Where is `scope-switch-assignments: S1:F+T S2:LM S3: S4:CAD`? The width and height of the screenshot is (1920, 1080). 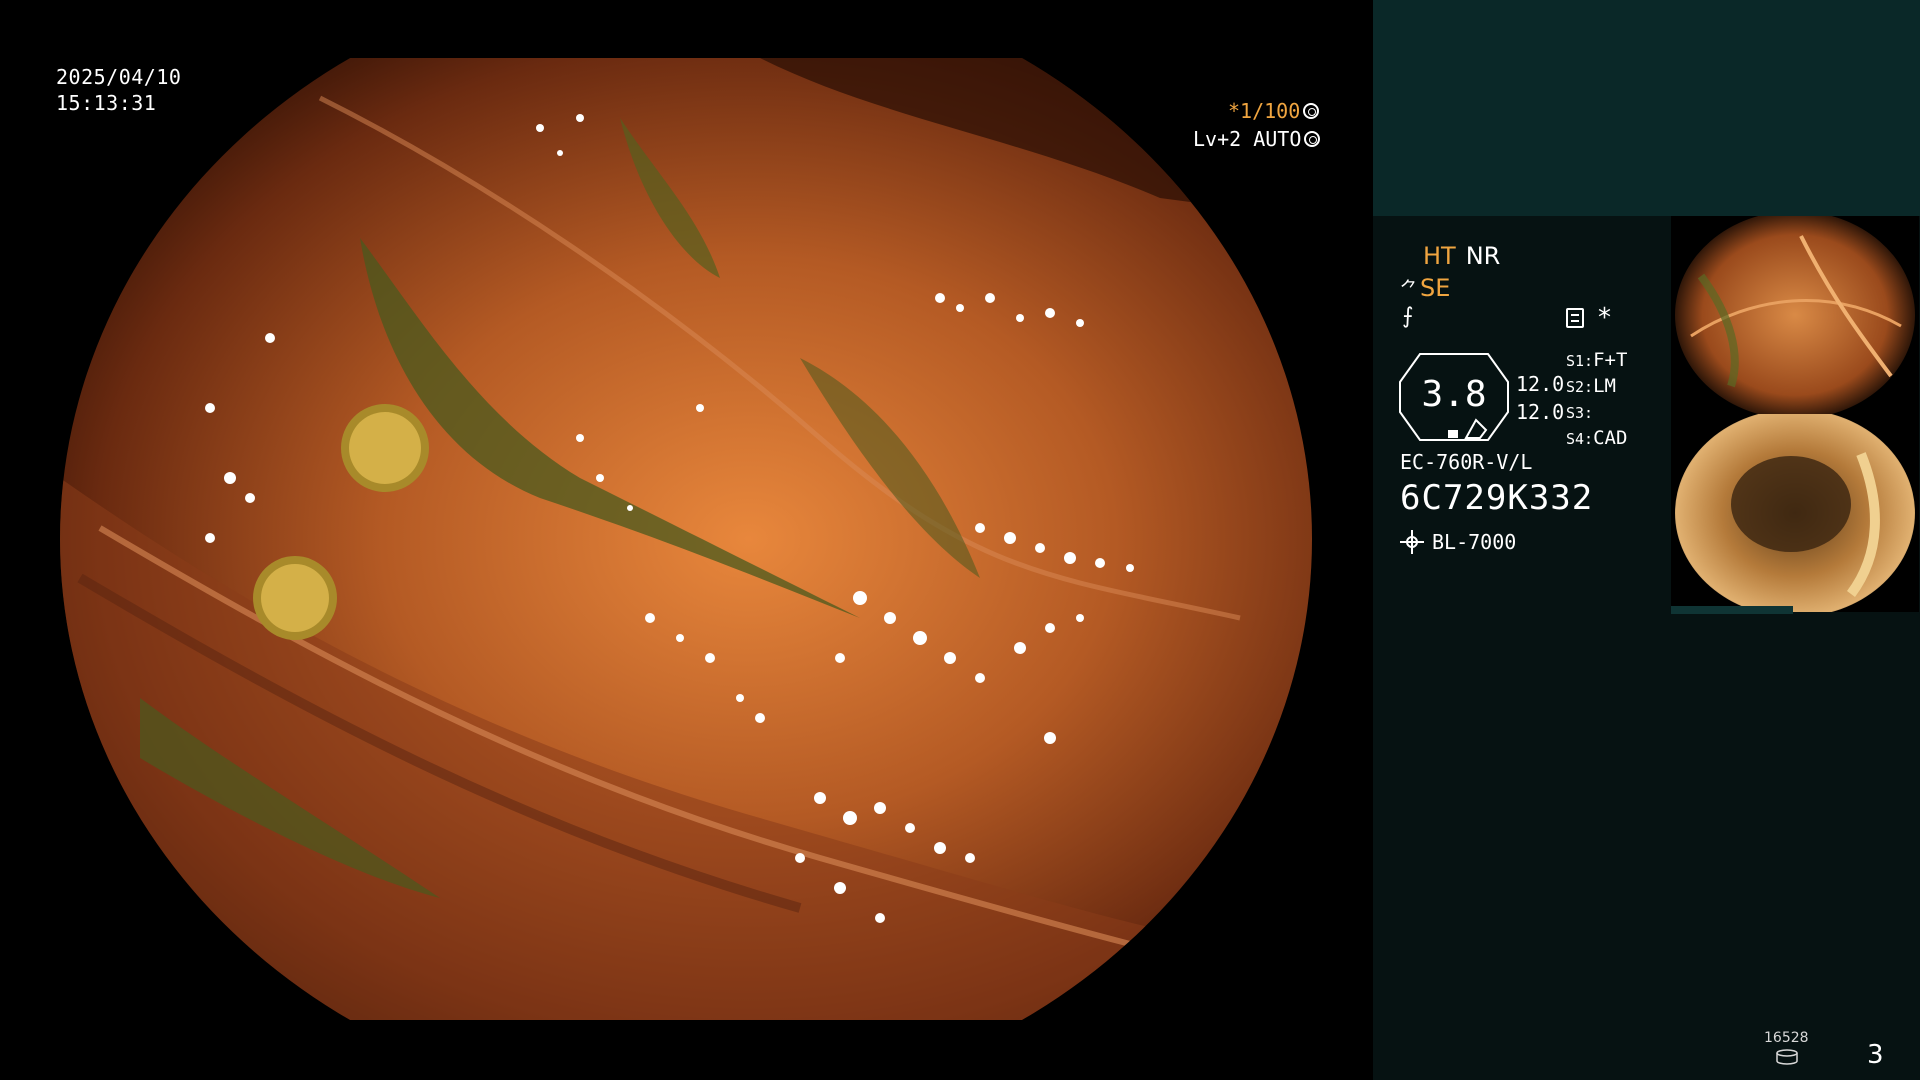
scope-switch-assignments: S1:F+T S2:LM S3: S4:CAD is located at coordinates (1596, 400).